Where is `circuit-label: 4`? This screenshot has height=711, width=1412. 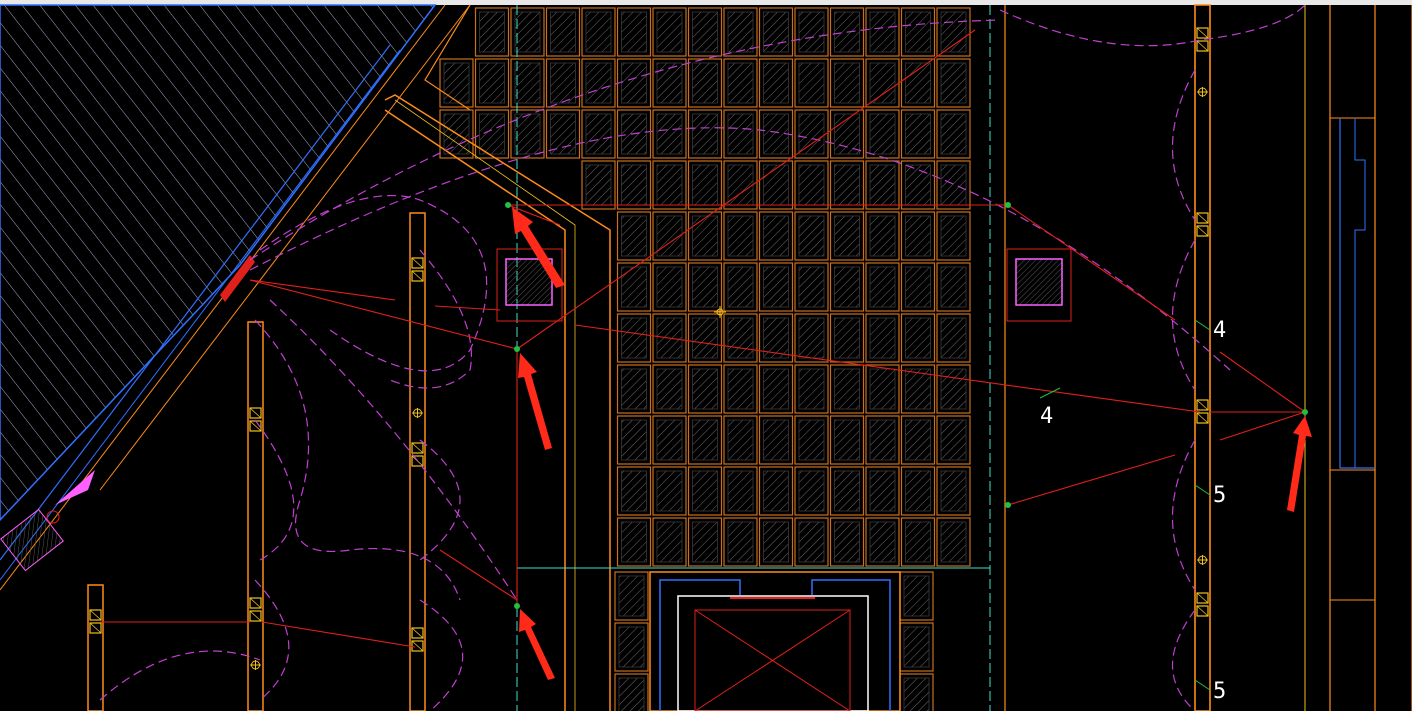
circuit-label: 4 is located at coordinates (1046, 416).